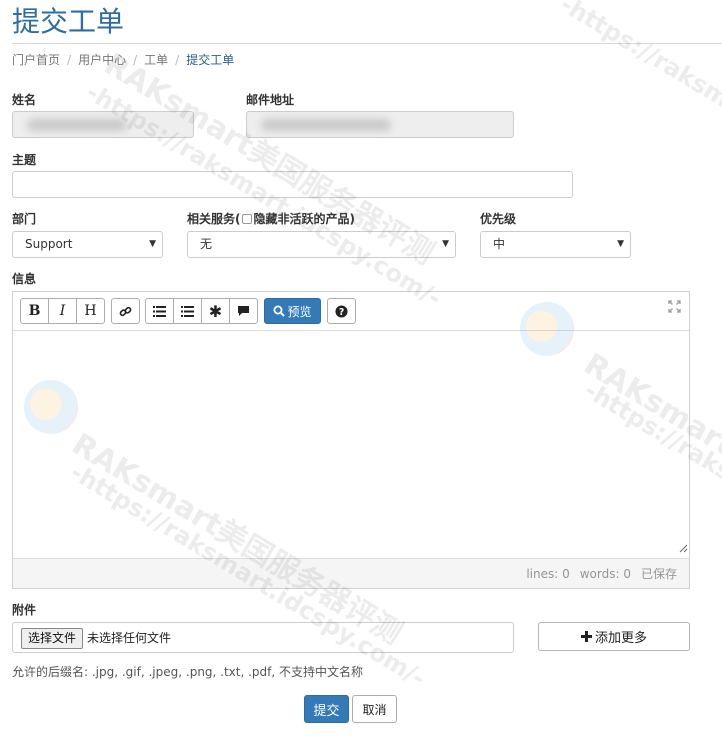  I want to click on page-title: 提交工单, so click(68, 21).